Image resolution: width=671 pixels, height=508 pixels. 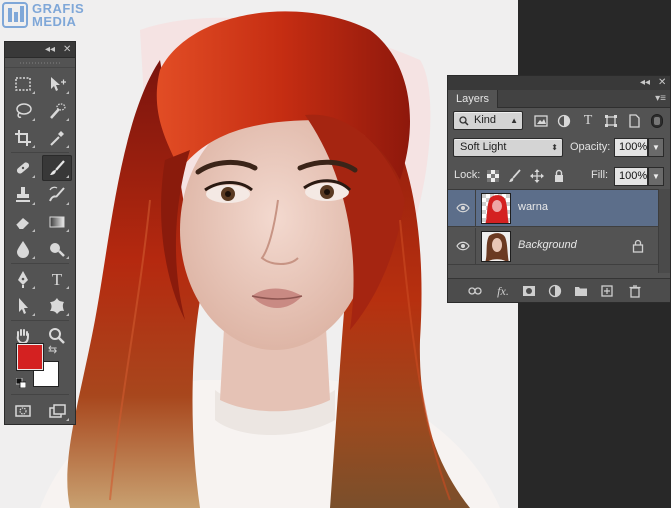 I want to click on layers-list: warna Background, so click(x=559, y=231).